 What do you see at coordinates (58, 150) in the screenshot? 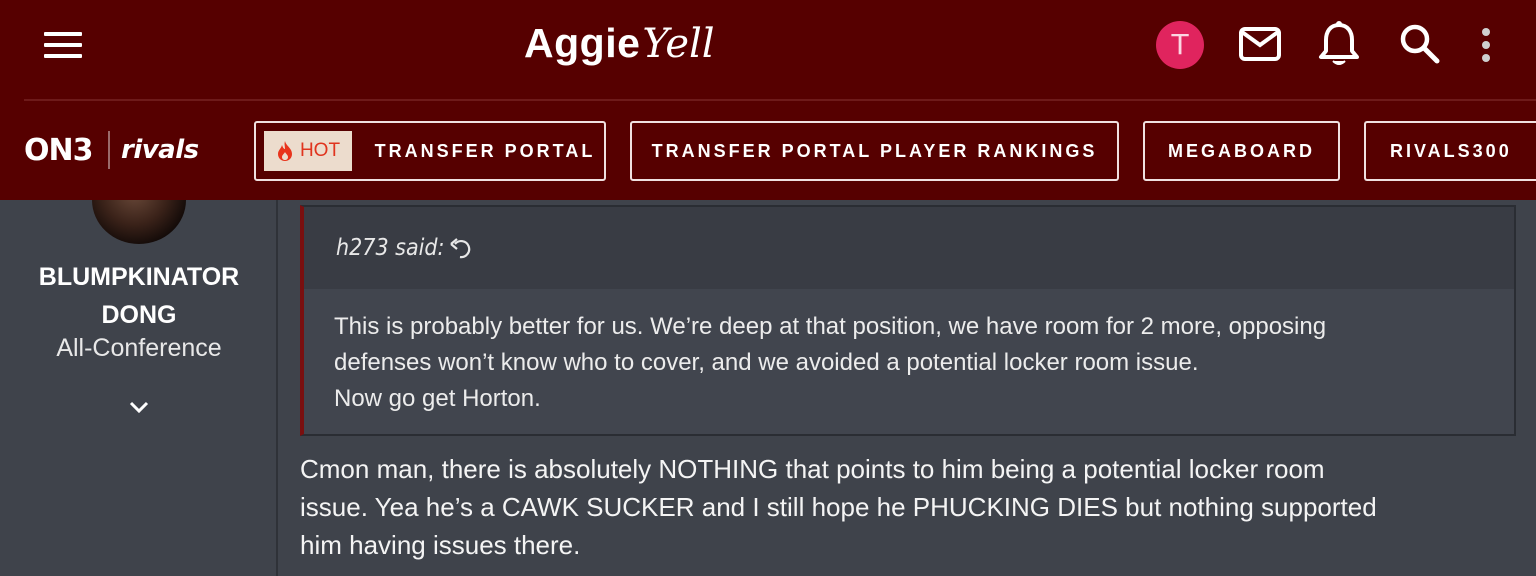
I see `on3-logo: ON3` at bounding box center [58, 150].